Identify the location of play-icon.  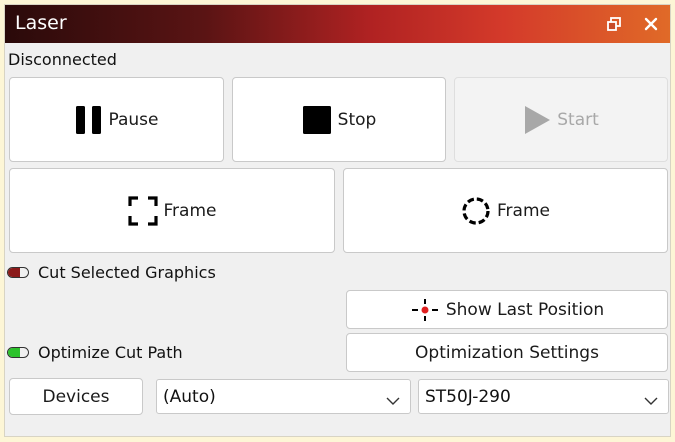
(537, 120).